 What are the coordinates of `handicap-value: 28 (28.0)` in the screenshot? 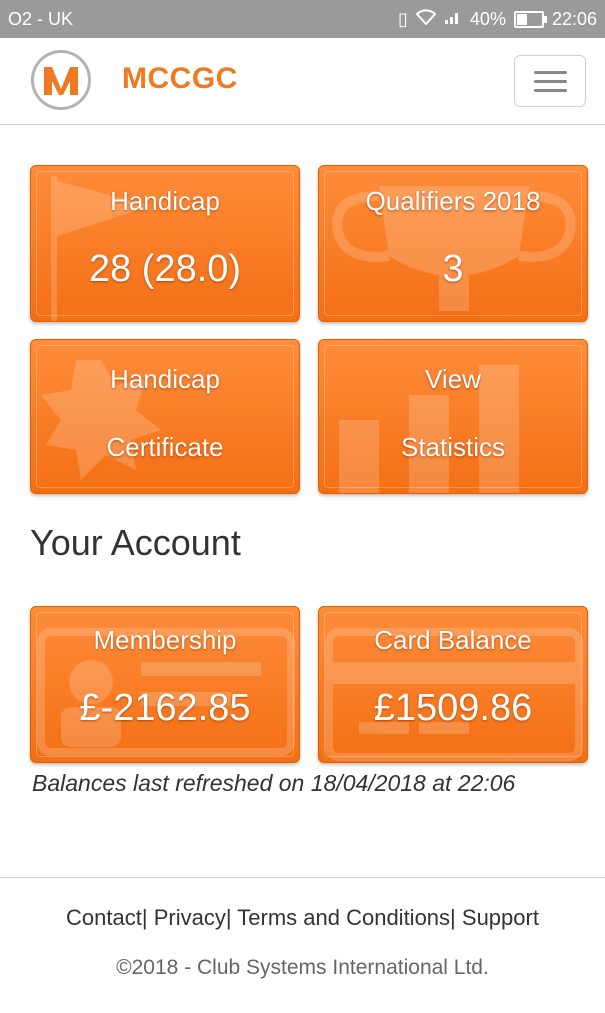 It's located at (165, 269).